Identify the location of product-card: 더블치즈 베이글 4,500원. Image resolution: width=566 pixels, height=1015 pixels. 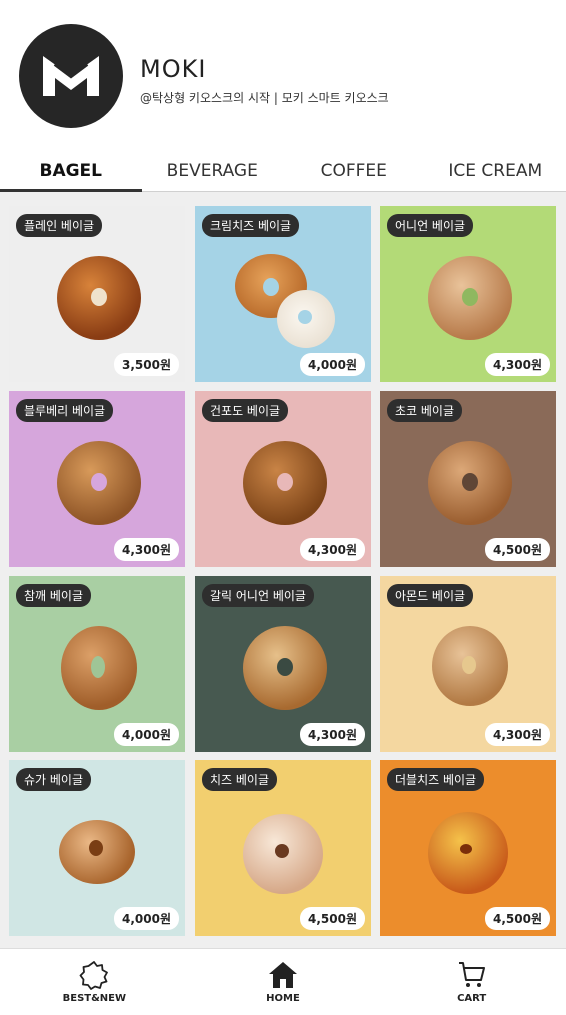
(468, 848).